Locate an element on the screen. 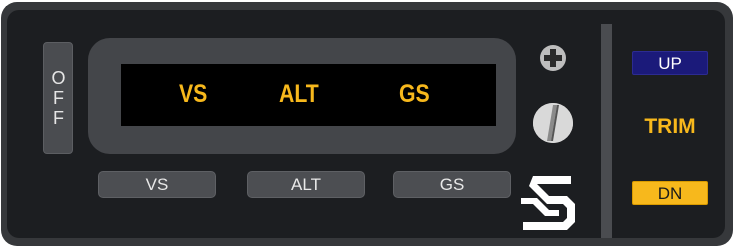 This screenshot has width=735, height=248. trim-label: TRIM is located at coordinates (670, 126).